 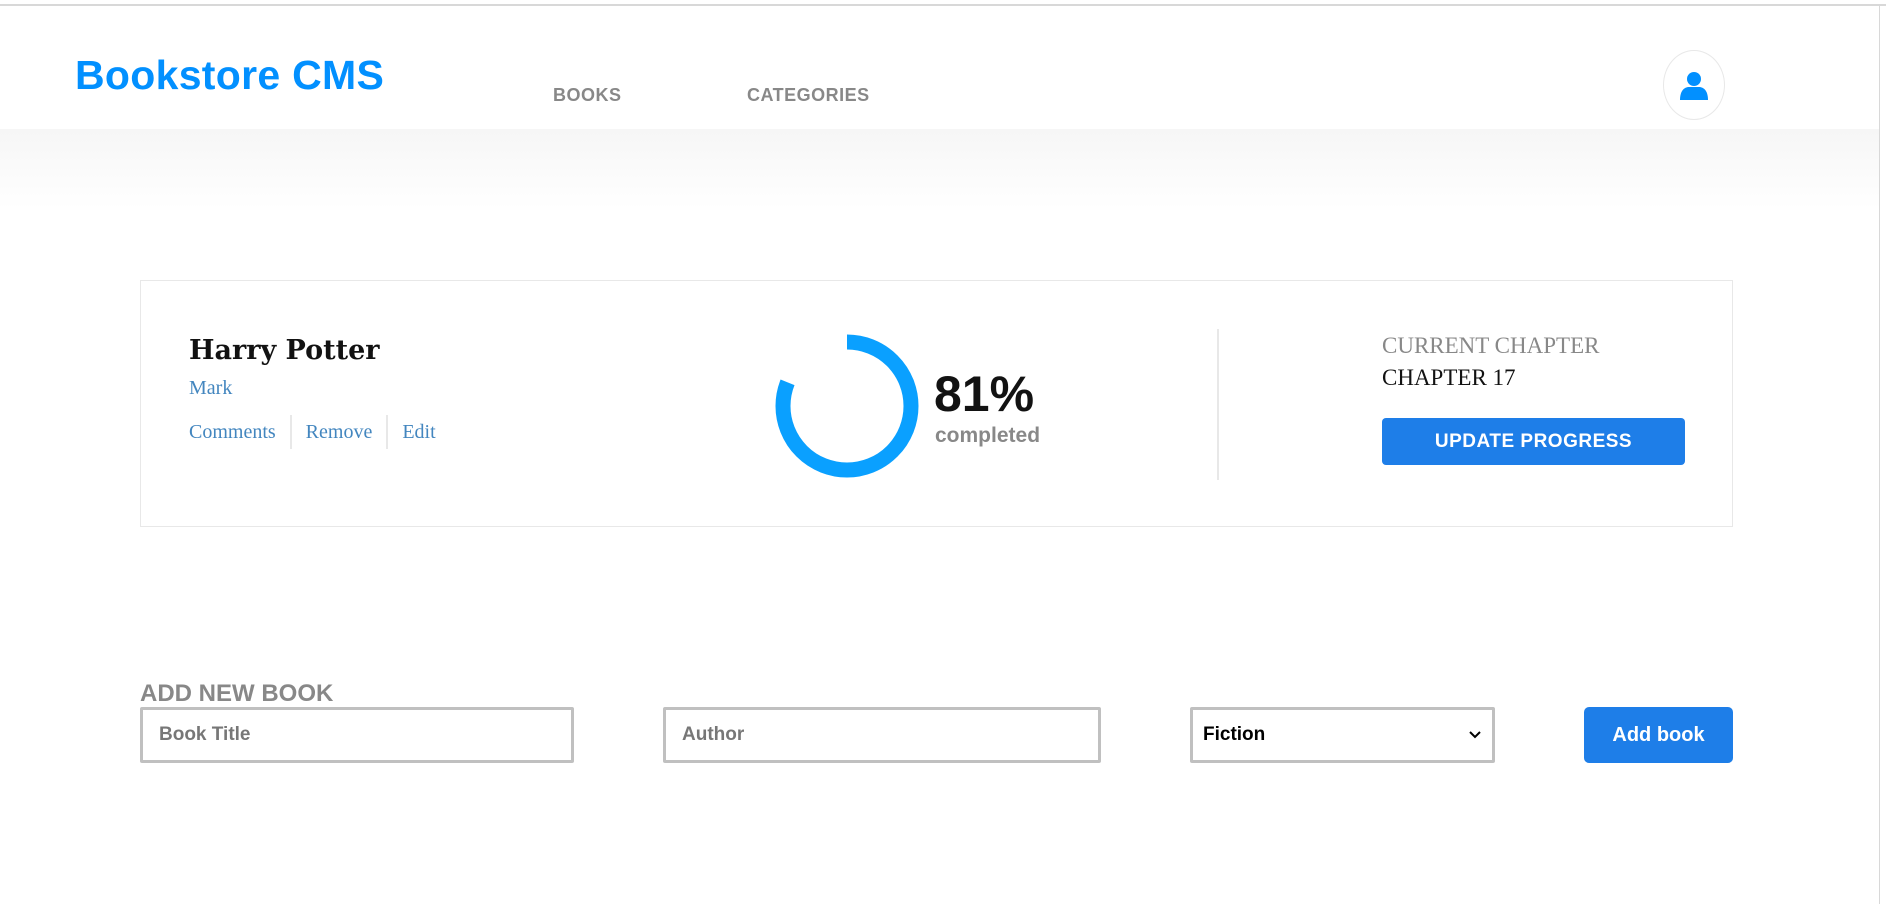 I want to click on header-shadow, so click(x=939, y=169).